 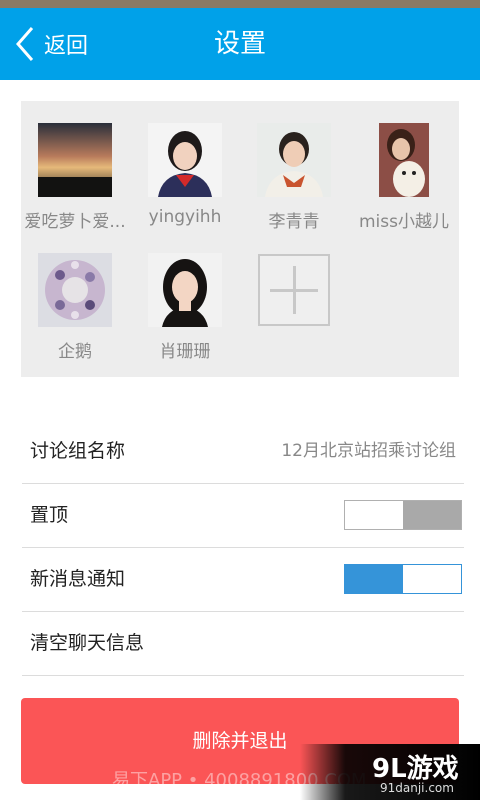 I want to click on member-name: yingyihh, so click(x=185, y=217).